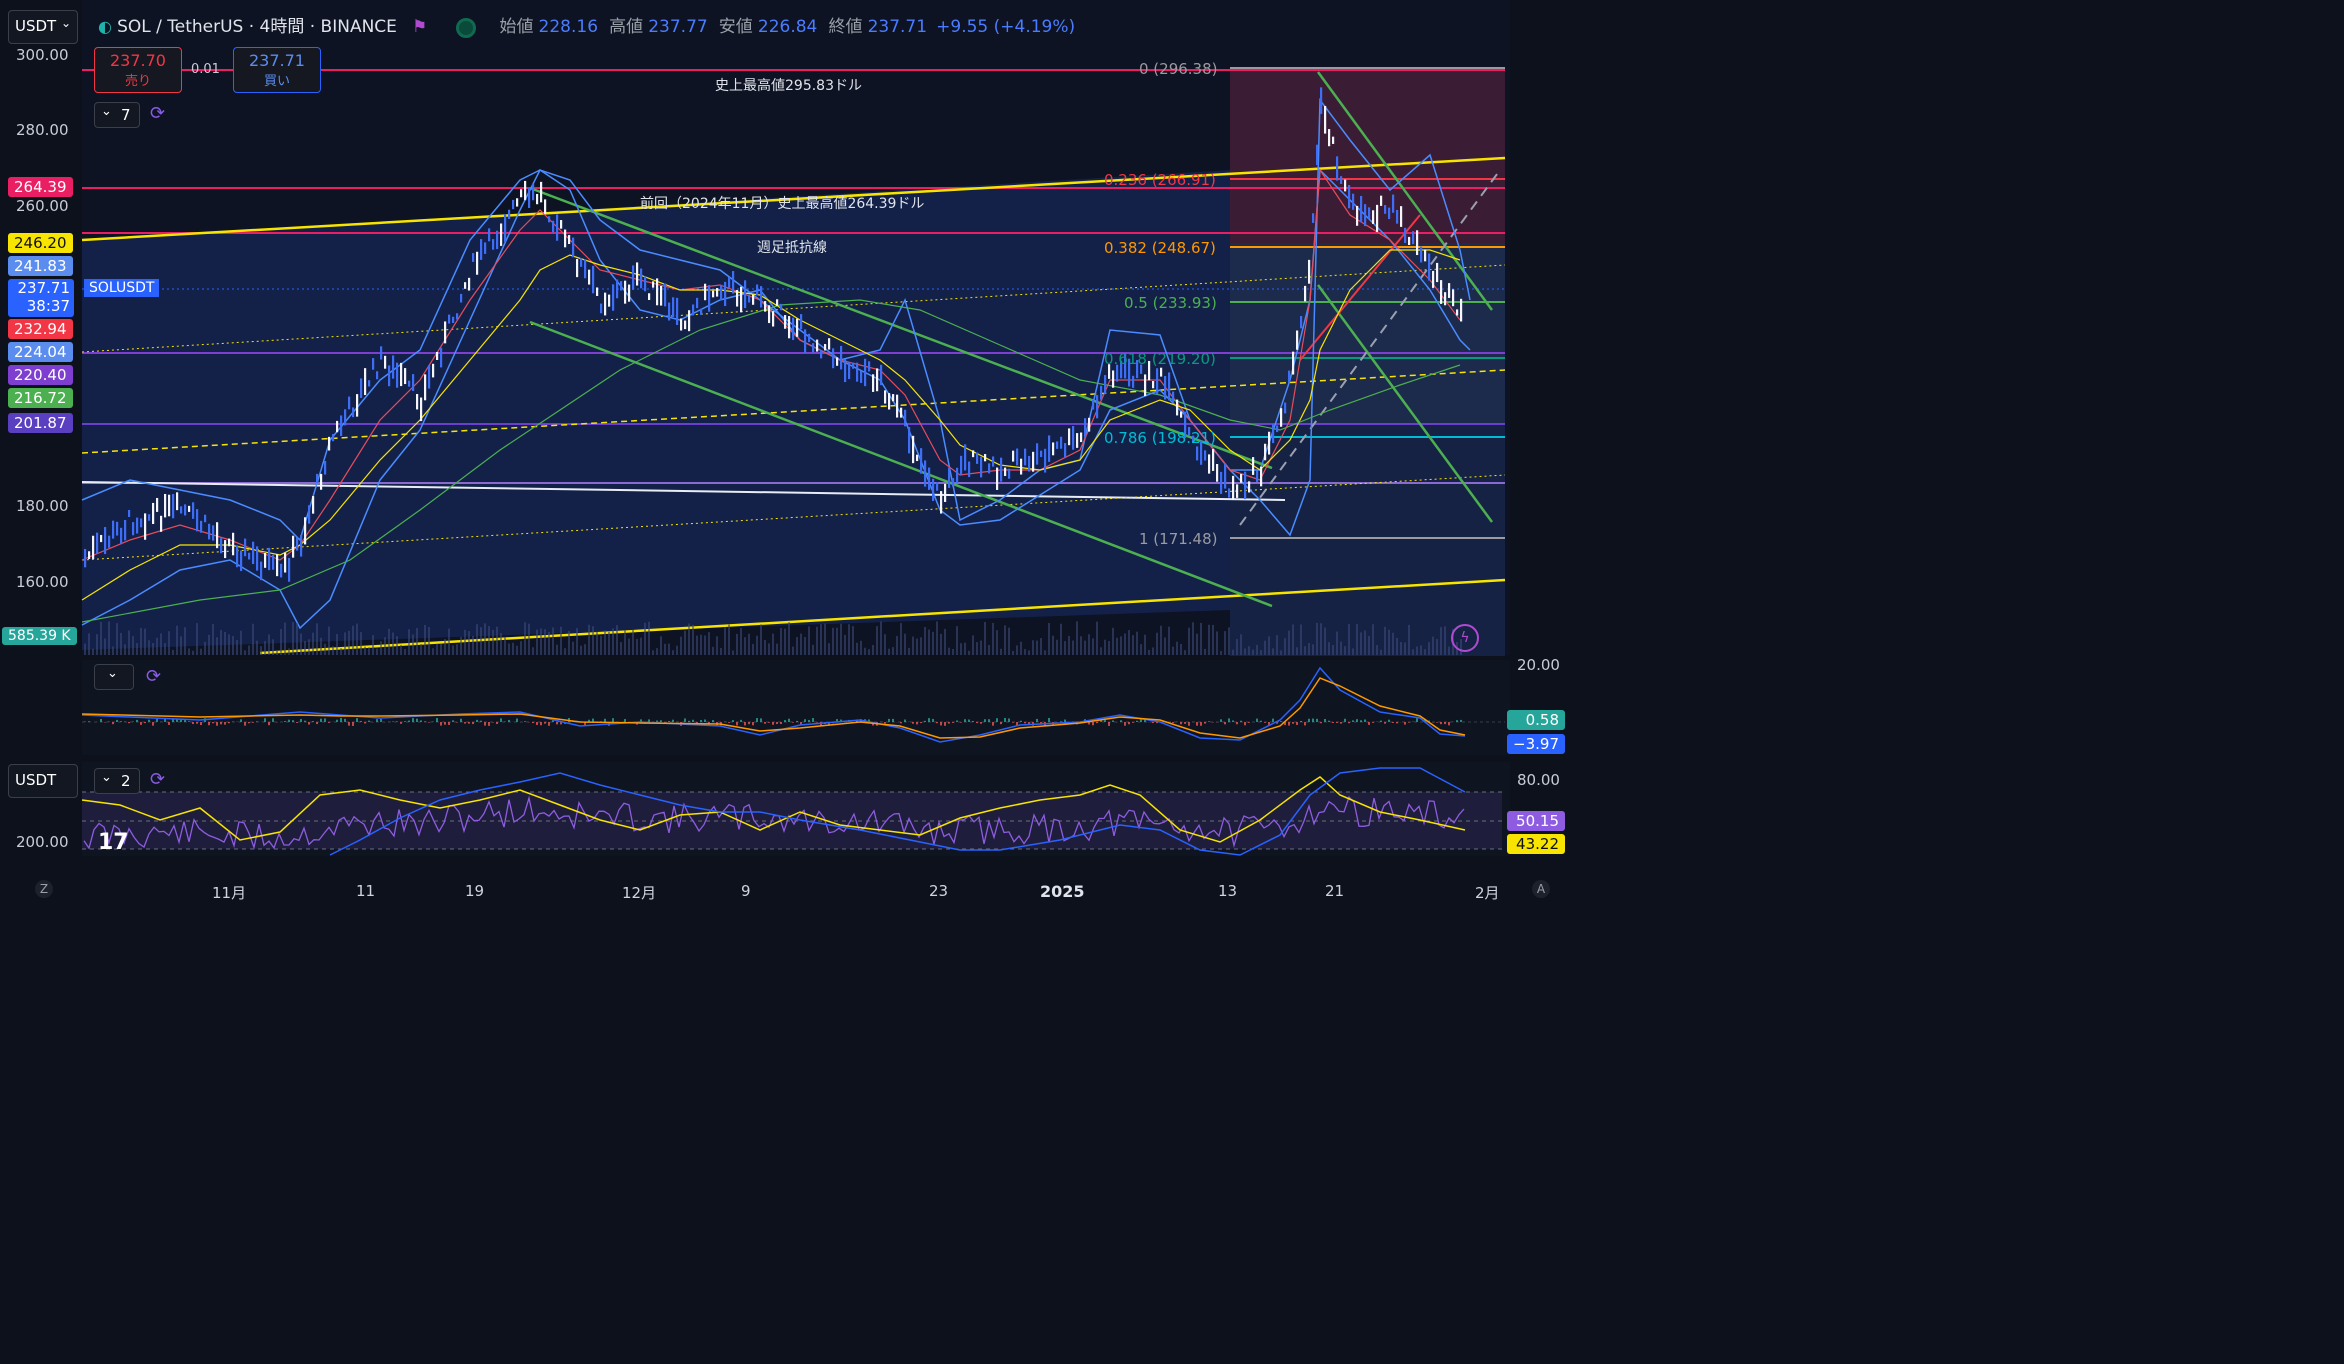 The width and height of the screenshot is (2344, 1364). Describe the element at coordinates (277, 70) in the screenshot. I see `buy-button: 237.71 買い` at that location.